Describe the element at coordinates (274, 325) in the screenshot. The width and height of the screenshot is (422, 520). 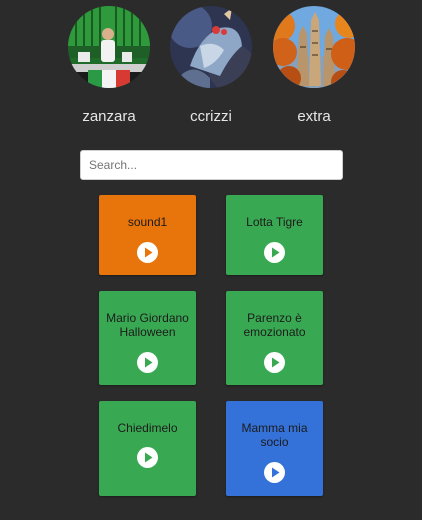
I see `sound-card-title: Parenzo è emozionato` at that location.